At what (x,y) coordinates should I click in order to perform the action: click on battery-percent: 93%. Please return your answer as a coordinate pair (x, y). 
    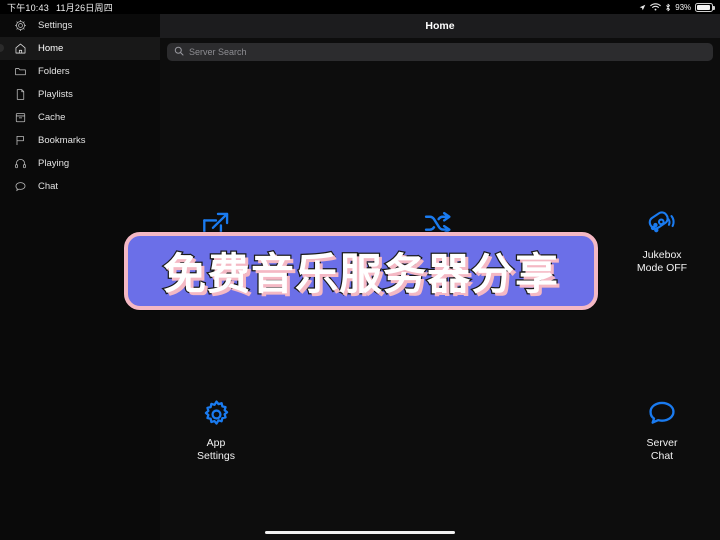
    Looking at the image, I should click on (683, 7).